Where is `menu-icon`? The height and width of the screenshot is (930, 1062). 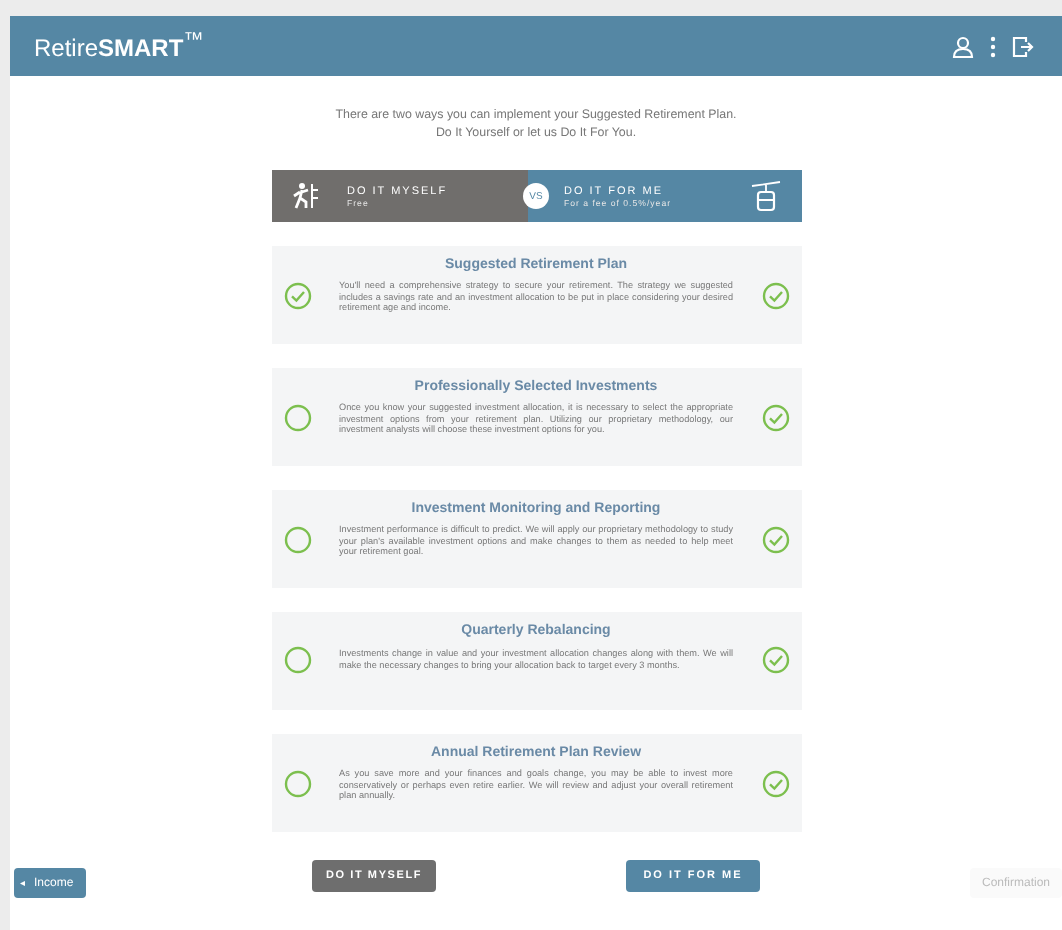
menu-icon is located at coordinates (993, 46).